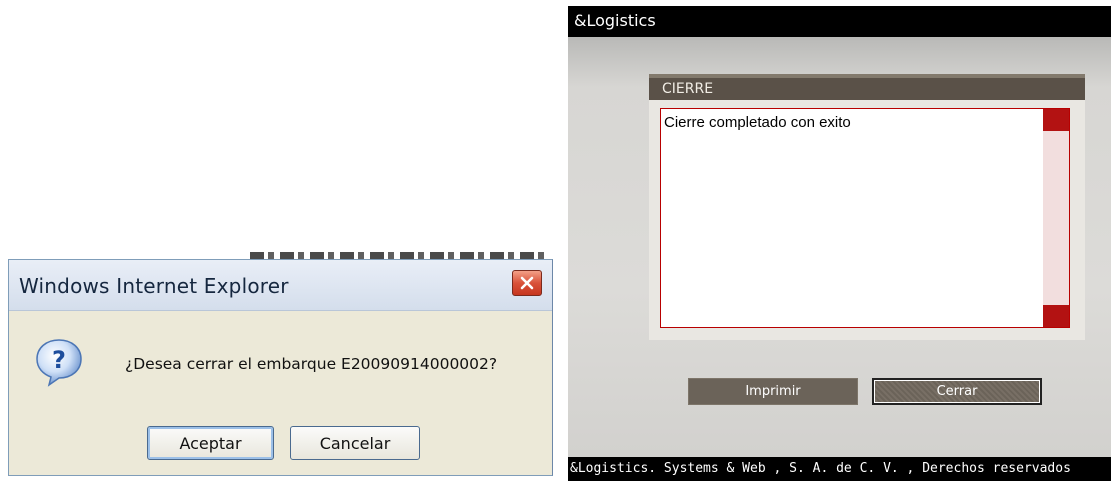  I want to click on app-header: &Logistics, so click(839, 21).